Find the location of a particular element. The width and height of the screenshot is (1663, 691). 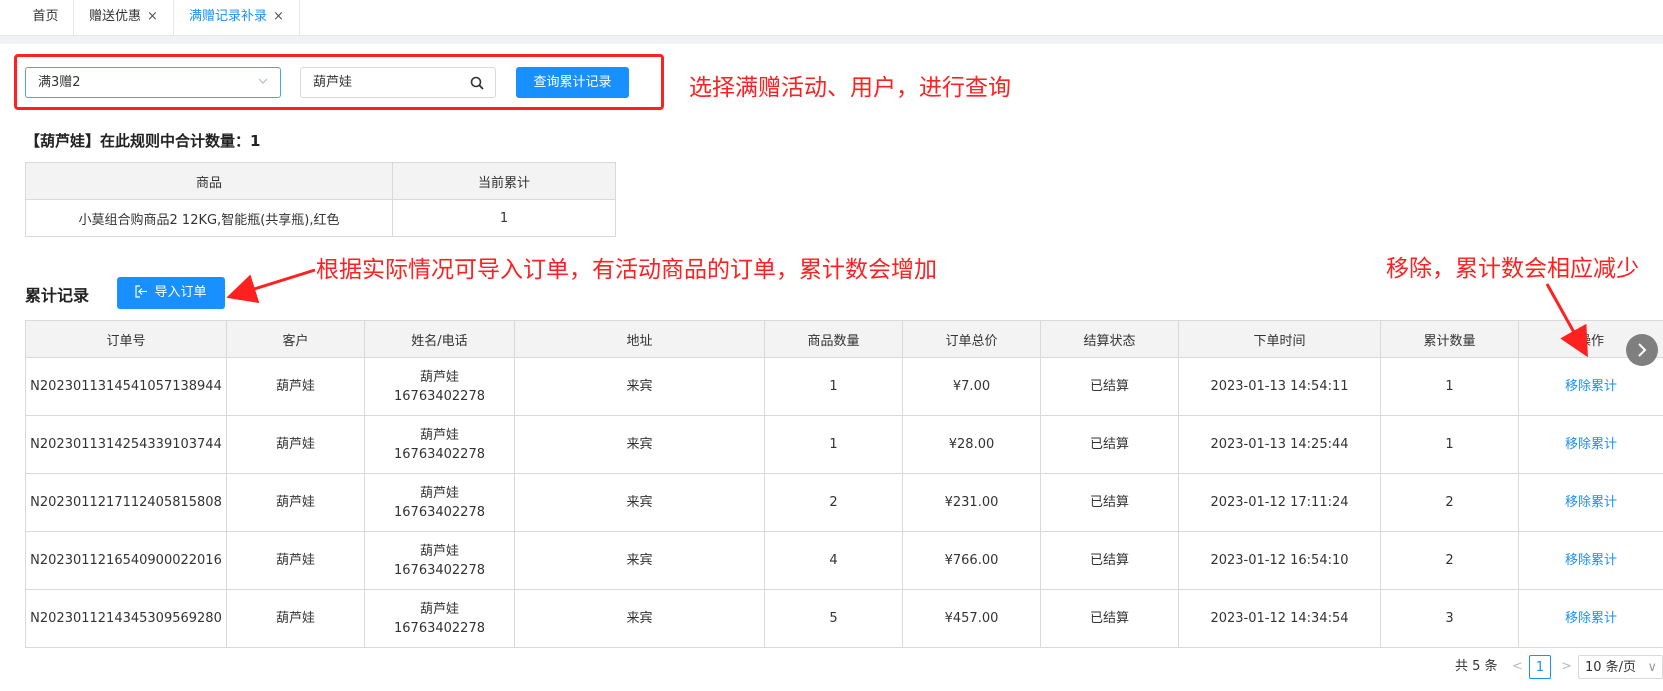

pagination-current-page: 1 is located at coordinates (1540, 667).